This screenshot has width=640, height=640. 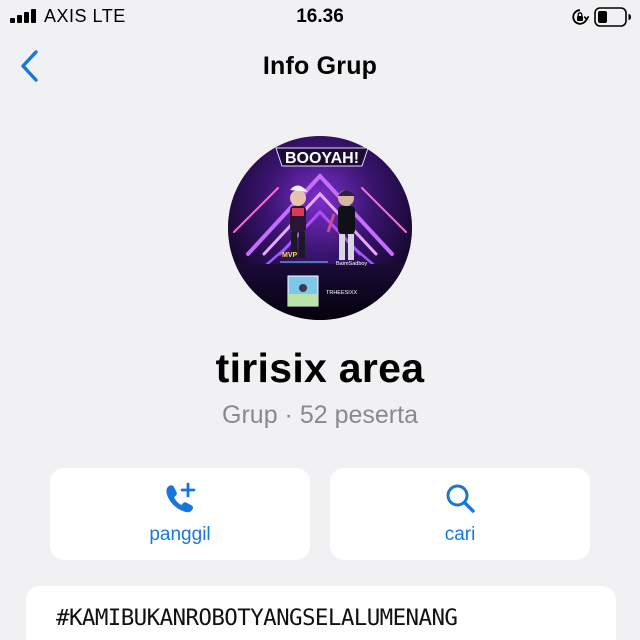 I want to click on nav-bar: Info Grup, so click(x=320, y=67).